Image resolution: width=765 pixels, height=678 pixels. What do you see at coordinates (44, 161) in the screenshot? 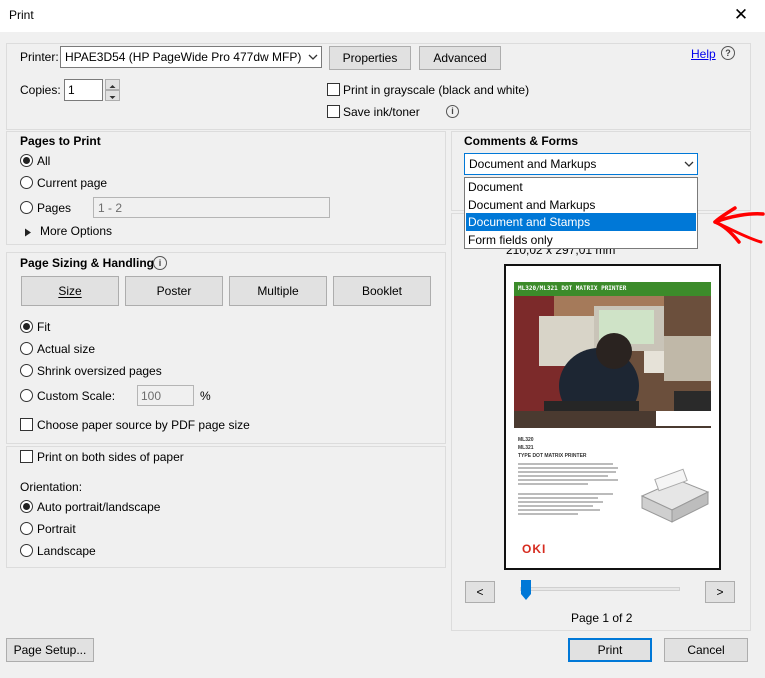
I see `all-pages-label: All` at bounding box center [44, 161].